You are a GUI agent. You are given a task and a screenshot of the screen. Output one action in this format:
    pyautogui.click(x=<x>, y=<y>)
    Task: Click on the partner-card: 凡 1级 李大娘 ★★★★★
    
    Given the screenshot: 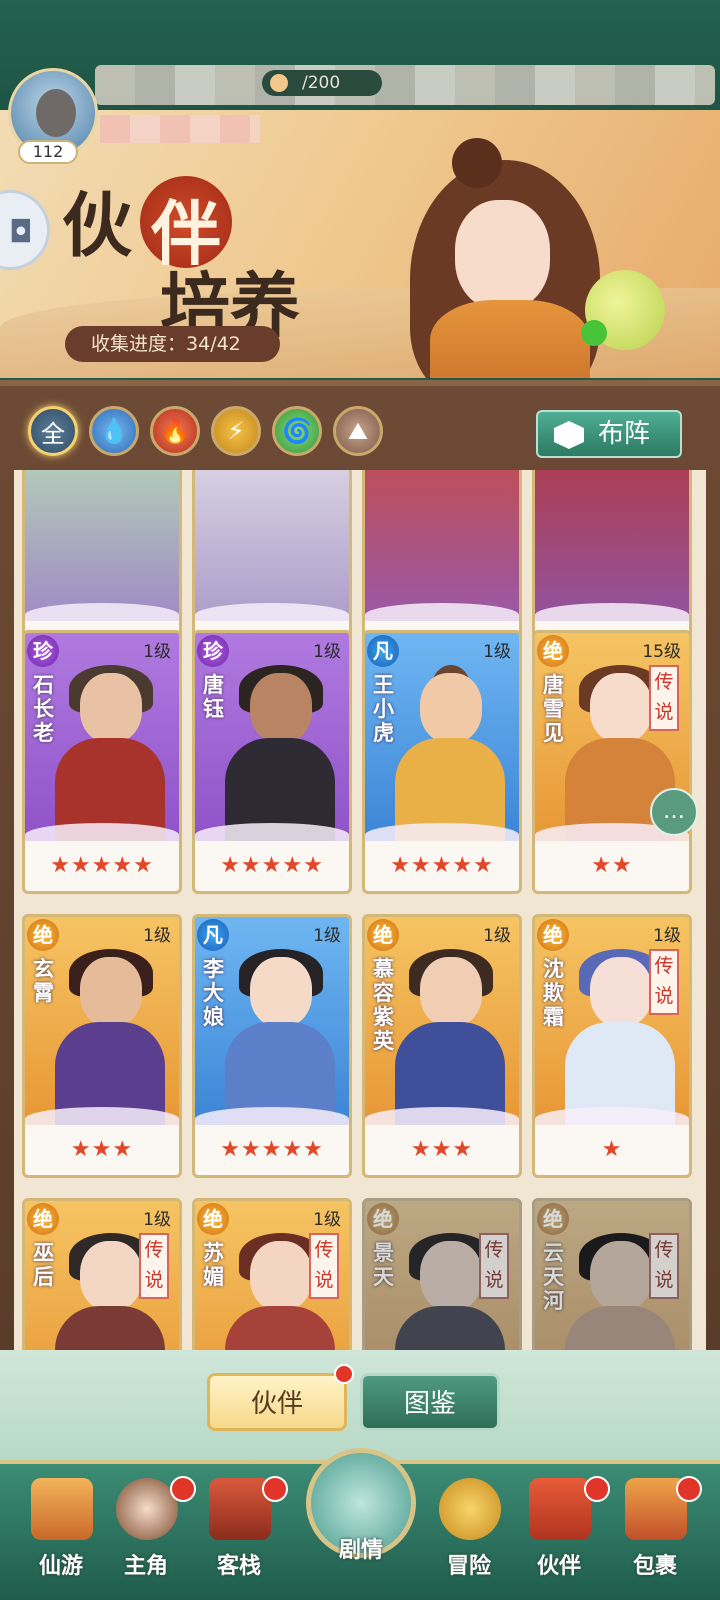 What is the action you would take?
    pyautogui.click(x=272, y=1046)
    